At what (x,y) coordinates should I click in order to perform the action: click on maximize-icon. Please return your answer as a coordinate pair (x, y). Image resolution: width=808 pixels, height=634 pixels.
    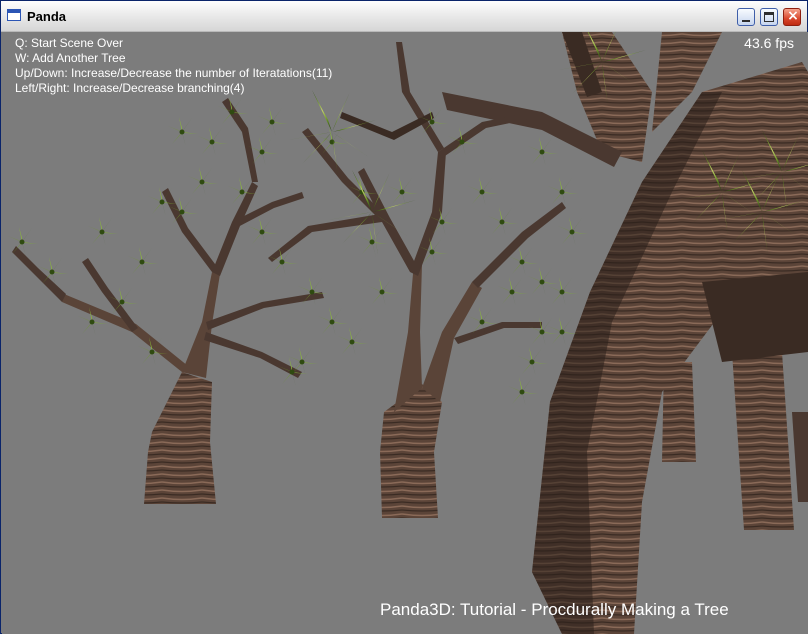
    Looking at the image, I should click on (769, 17).